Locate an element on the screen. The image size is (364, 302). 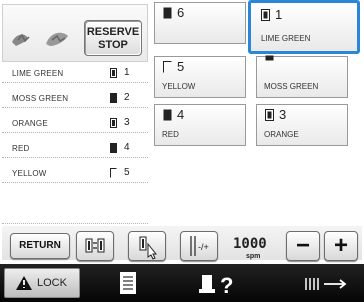
needle-cell-6: 6 is located at coordinates (200, 23).